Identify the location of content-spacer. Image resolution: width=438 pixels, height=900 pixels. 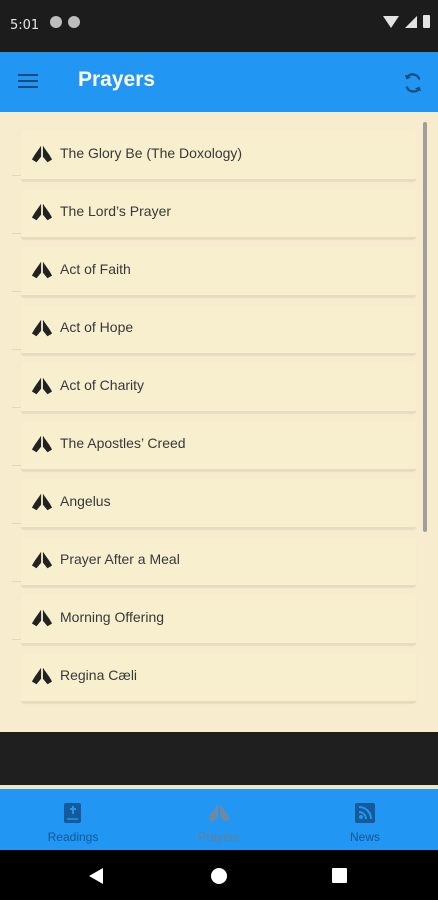
(219, 758).